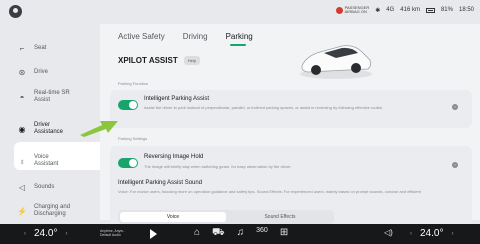  Describe the element at coordinates (218, 233) in the screenshot. I see `vehicle-icon: ⛟` at that location.